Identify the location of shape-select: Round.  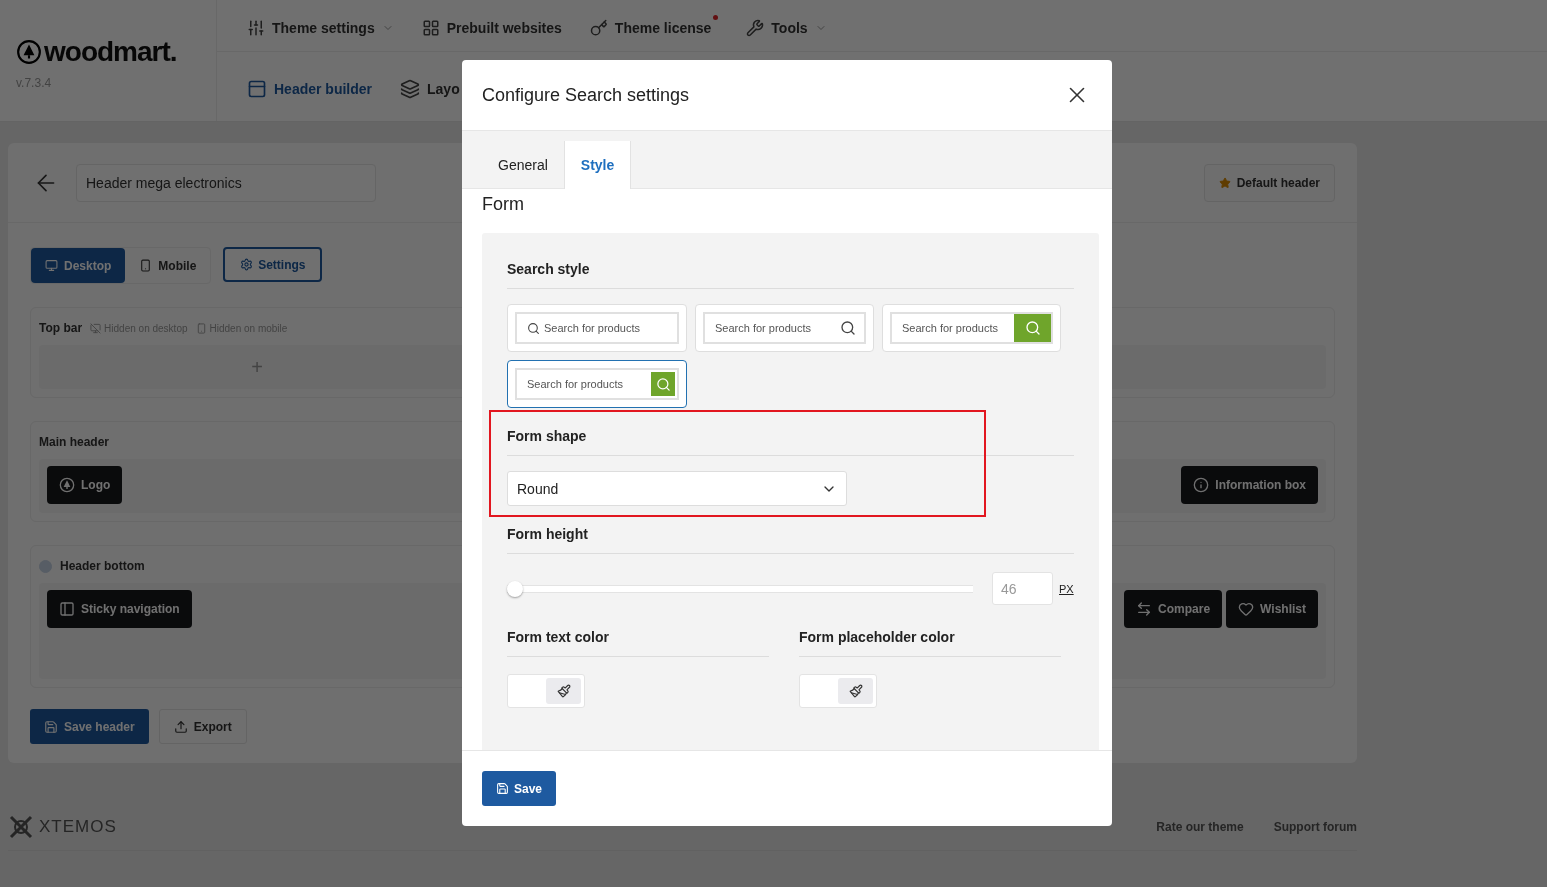
(677, 488).